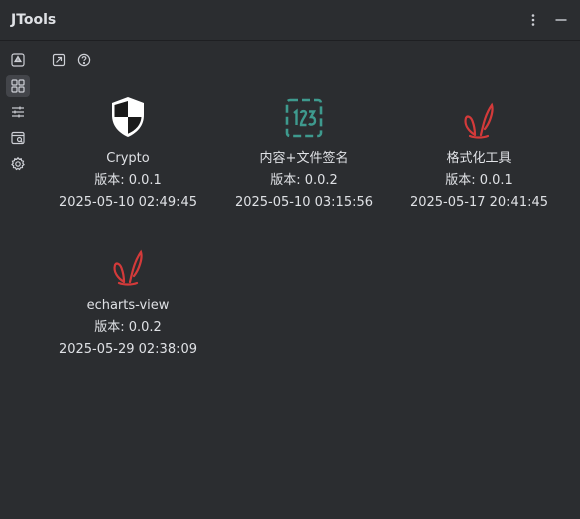 This screenshot has height=519, width=580. I want to click on plugin-store-icon, so click(18, 60).